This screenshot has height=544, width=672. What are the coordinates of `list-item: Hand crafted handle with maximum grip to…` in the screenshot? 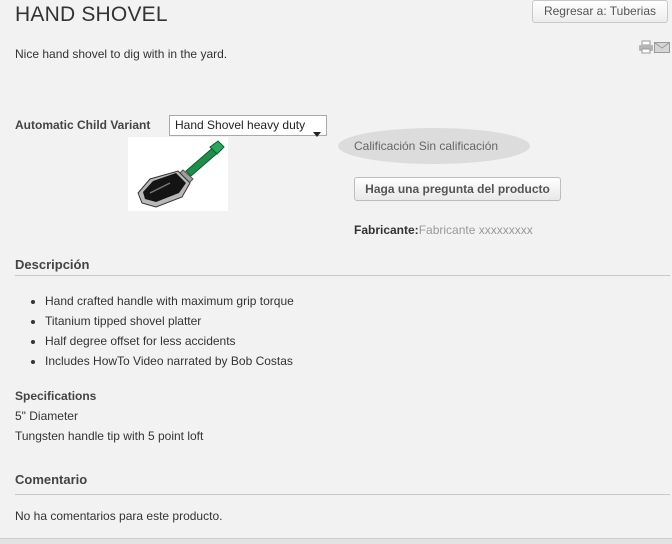 It's located at (169, 304).